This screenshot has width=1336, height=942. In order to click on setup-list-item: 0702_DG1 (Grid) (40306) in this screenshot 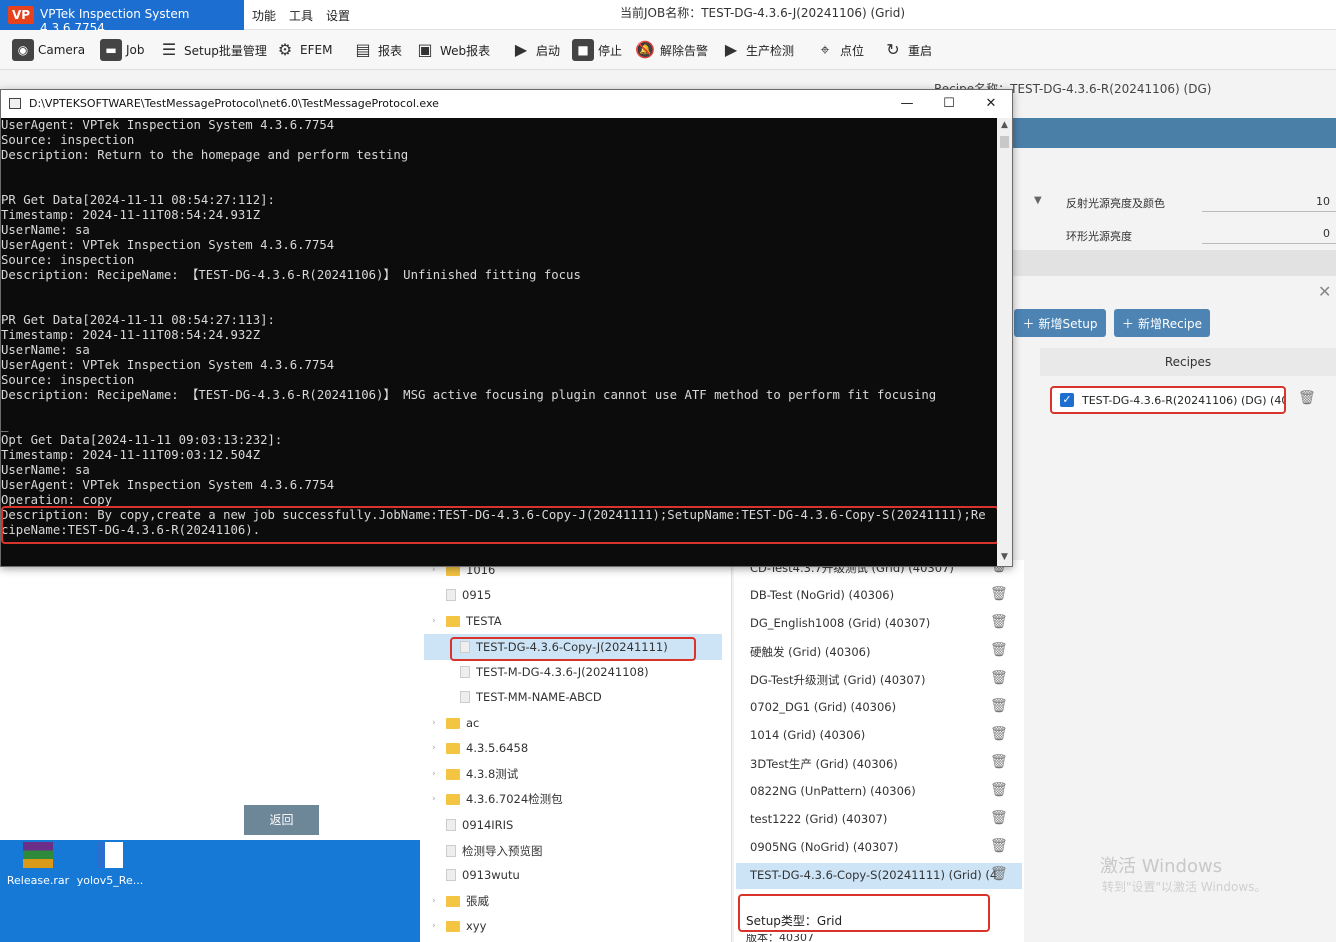, I will do `click(823, 707)`.